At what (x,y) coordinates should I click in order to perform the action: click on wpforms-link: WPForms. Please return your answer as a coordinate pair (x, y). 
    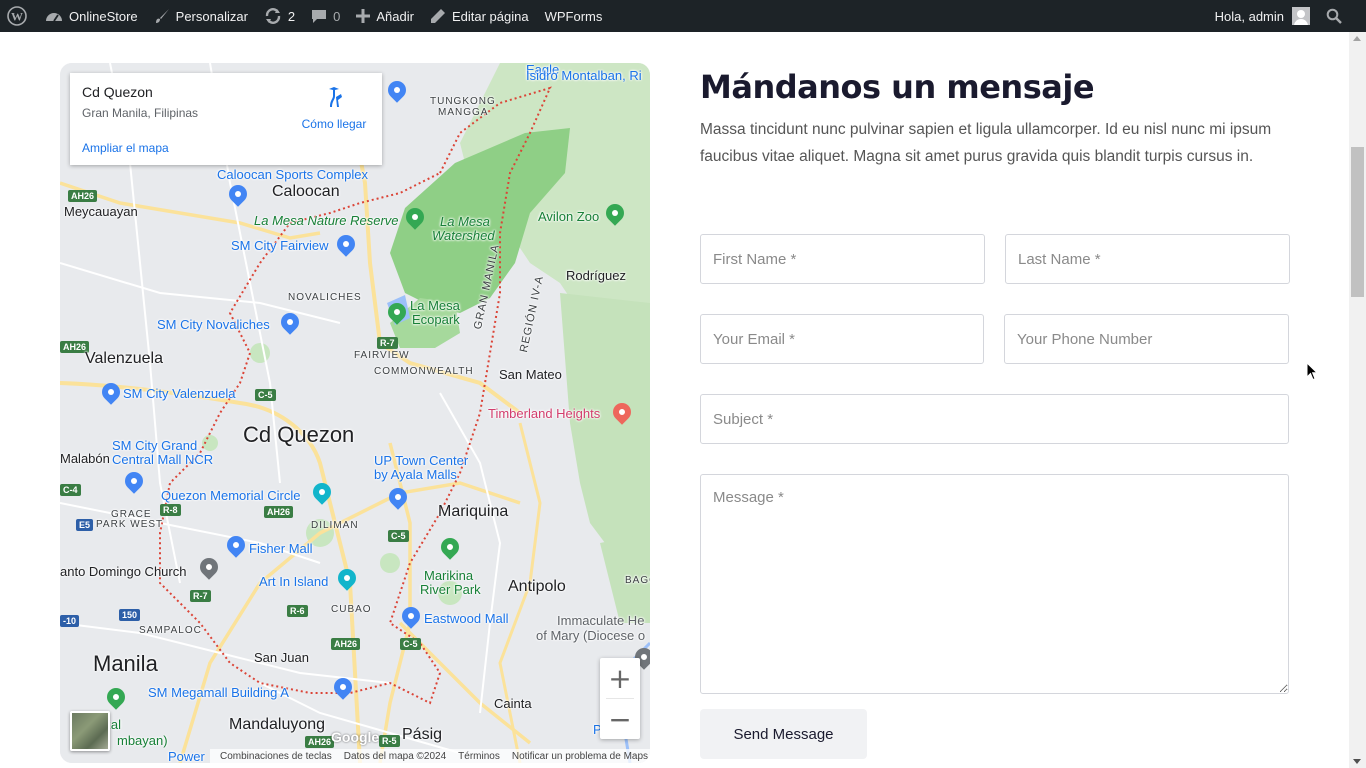
    Looking at the image, I should click on (574, 16).